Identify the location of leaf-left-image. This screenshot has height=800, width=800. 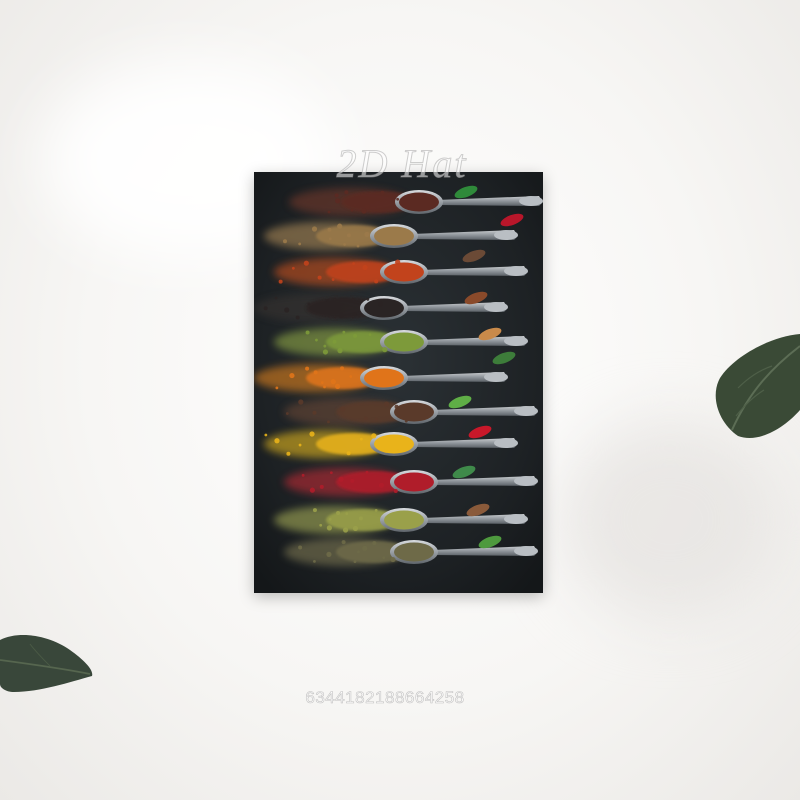
(46, 663).